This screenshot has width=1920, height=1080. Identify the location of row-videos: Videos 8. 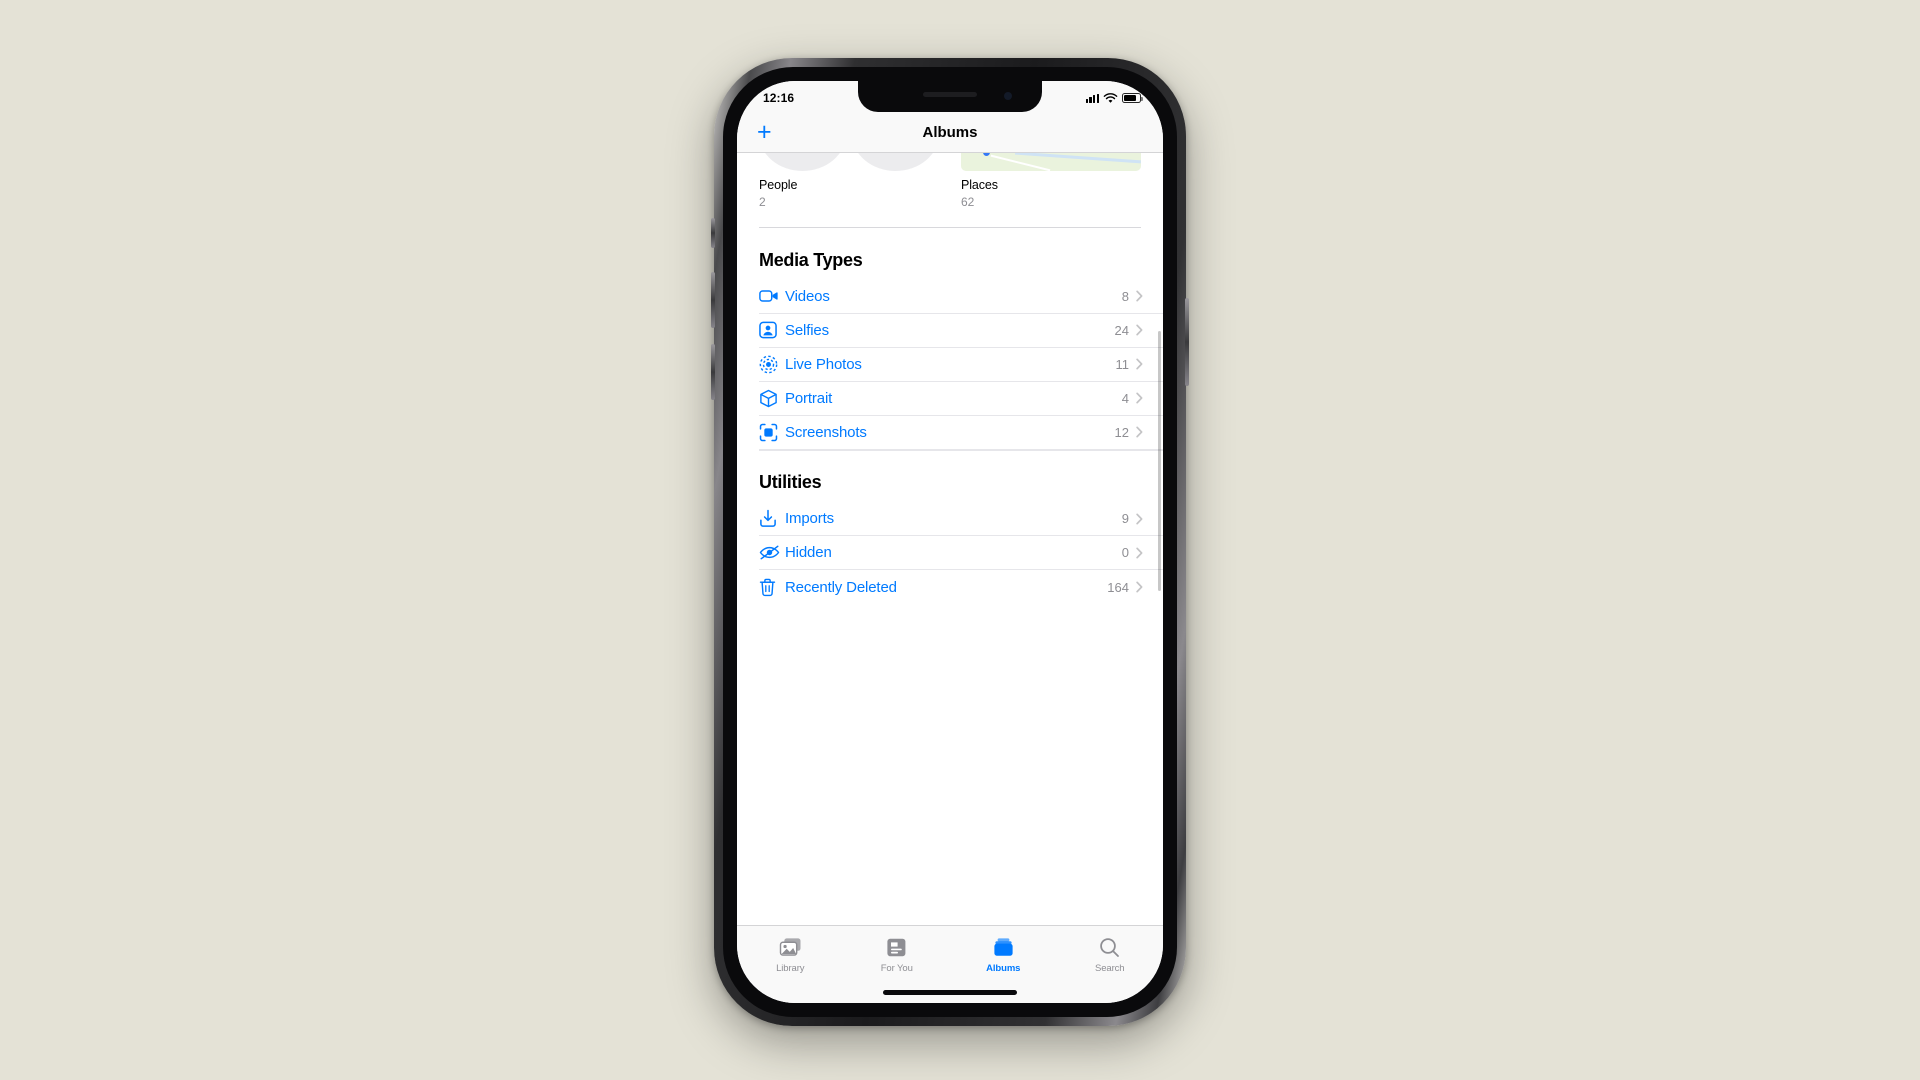
(961, 297).